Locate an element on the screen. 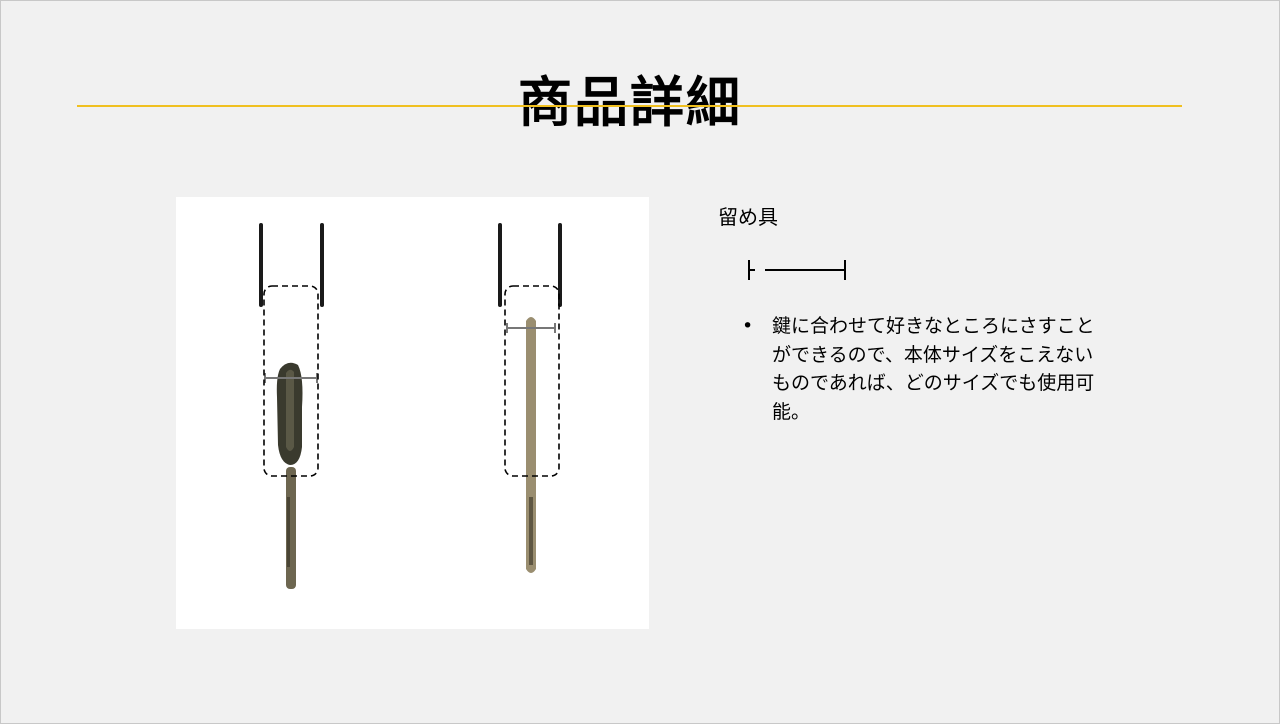 The width and height of the screenshot is (1280, 724). right-holder is located at coordinates (530, 398).